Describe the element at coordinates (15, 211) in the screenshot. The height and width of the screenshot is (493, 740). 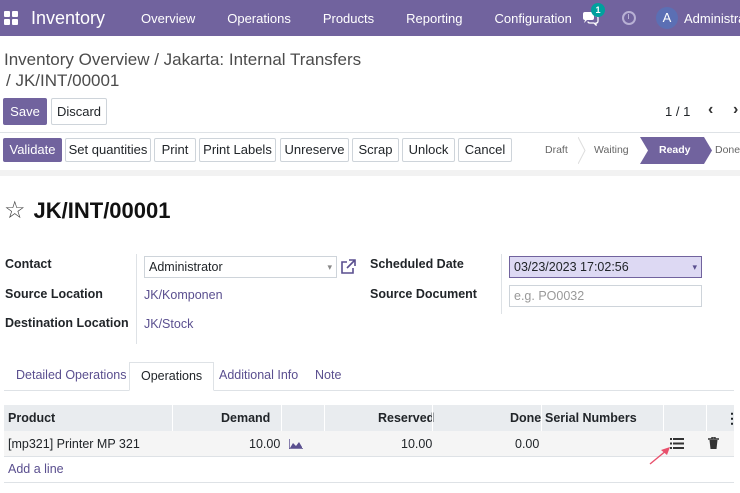
I see `star-icon: ☆` at that location.